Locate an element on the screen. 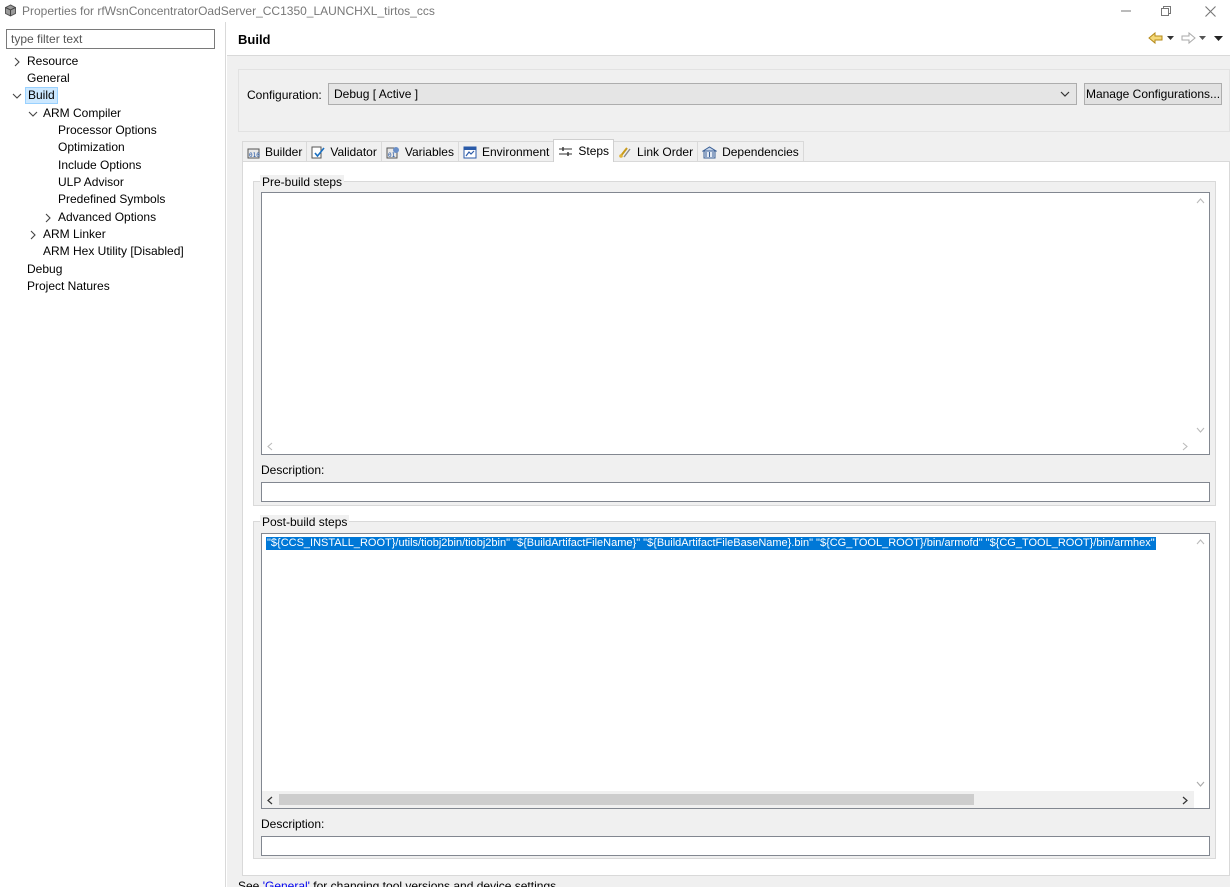  tab-steps: Steps is located at coordinates (584, 150).